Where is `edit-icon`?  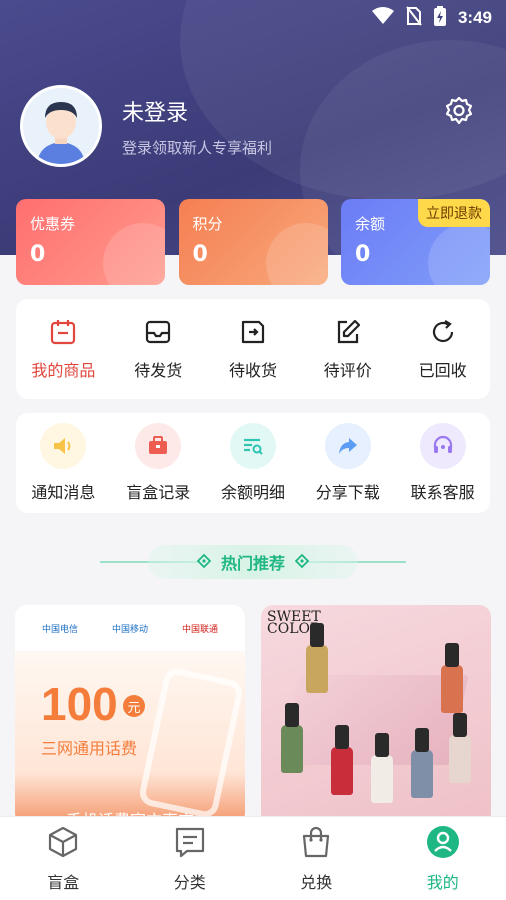
edit-icon is located at coordinates (348, 332).